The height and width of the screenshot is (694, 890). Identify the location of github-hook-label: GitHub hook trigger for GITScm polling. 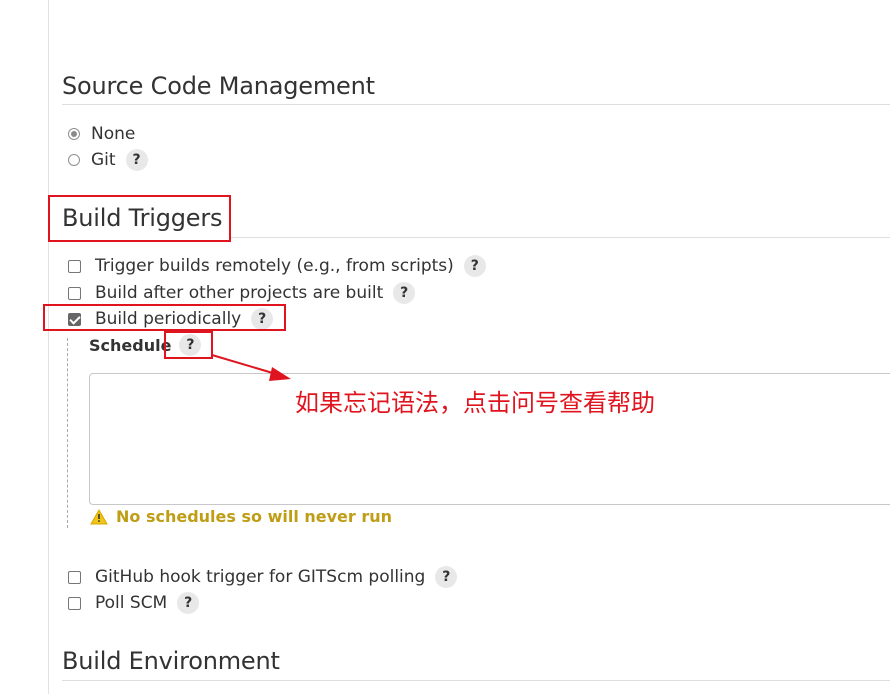
(260, 577).